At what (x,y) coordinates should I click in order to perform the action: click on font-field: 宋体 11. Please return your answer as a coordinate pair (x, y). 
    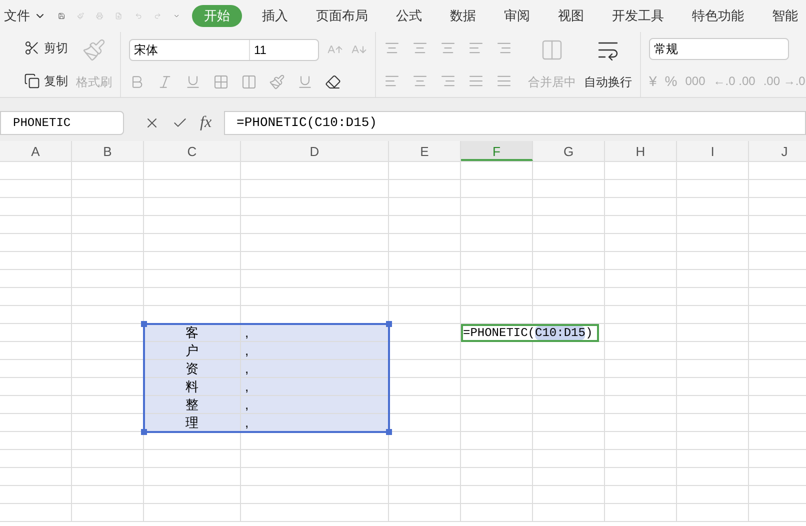
    Looking at the image, I should click on (224, 49).